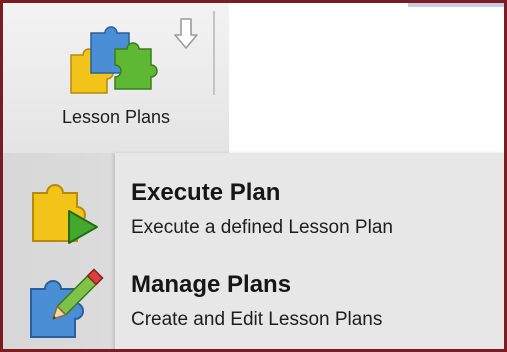  Describe the element at coordinates (211, 284) in the screenshot. I see `menu-item-title: Manage Plans` at that location.